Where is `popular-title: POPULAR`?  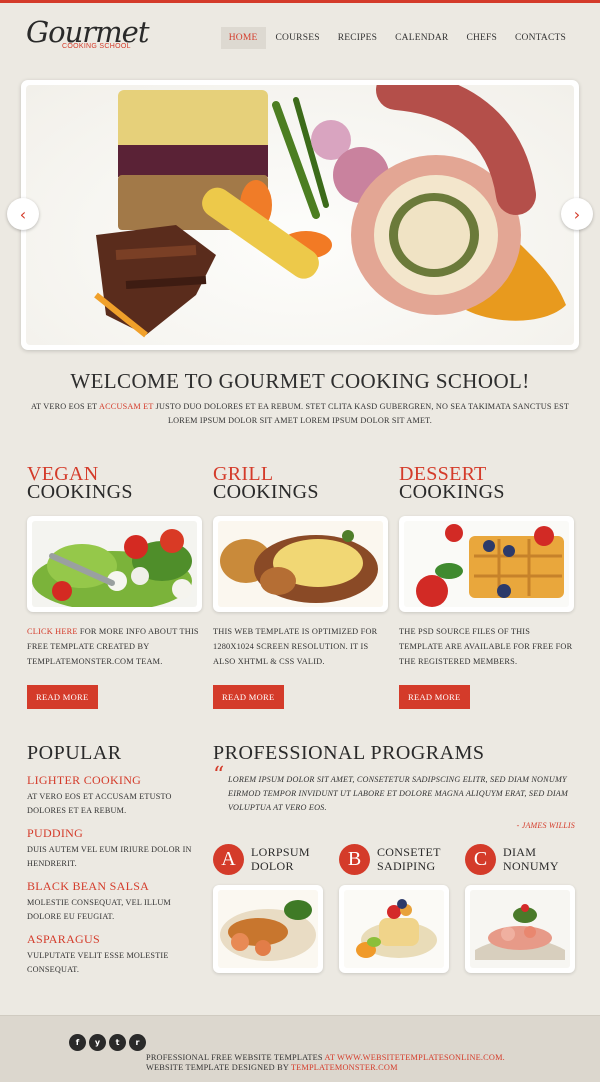
popular-title: POPULAR is located at coordinates (74, 753).